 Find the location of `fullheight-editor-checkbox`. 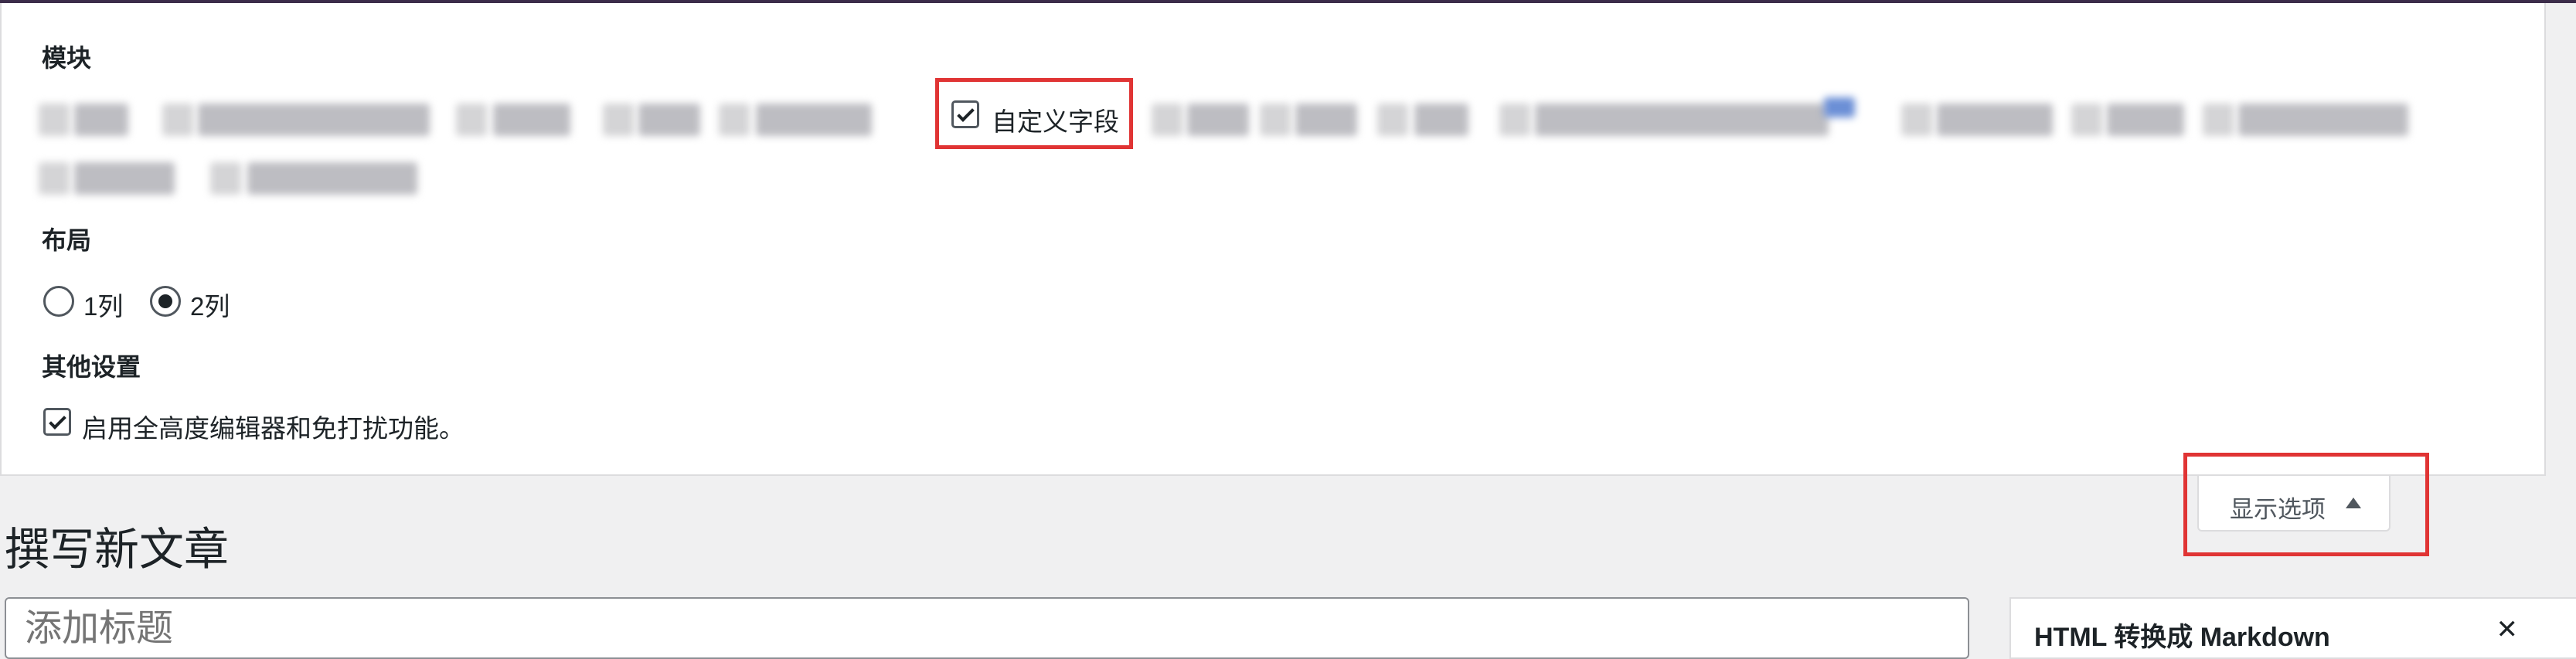

fullheight-editor-checkbox is located at coordinates (57, 422).